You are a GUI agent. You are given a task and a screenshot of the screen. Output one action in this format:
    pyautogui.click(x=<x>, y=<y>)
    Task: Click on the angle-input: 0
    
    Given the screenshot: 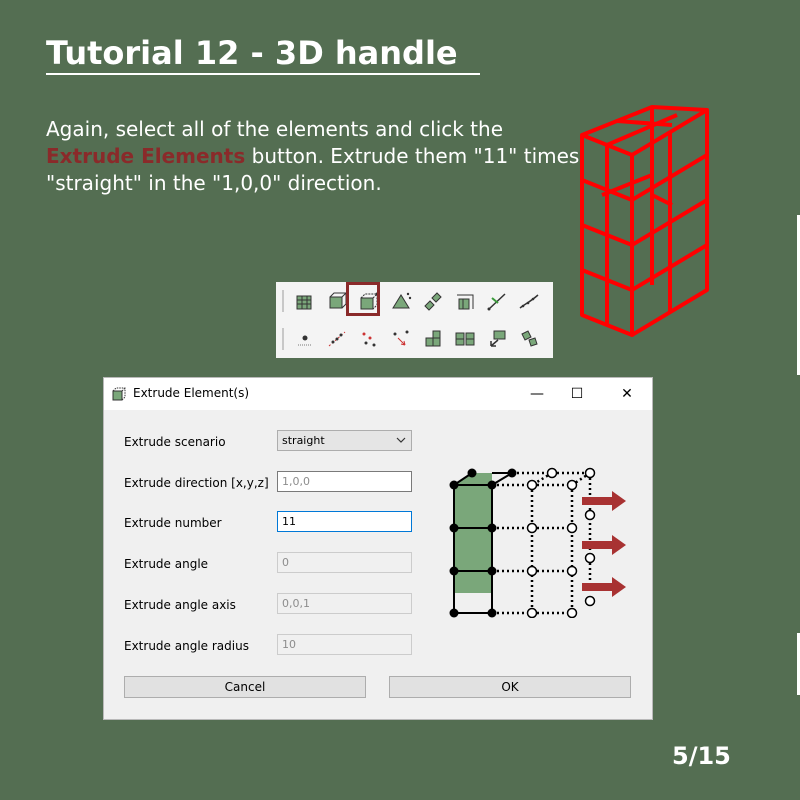 What is the action you would take?
    pyautogui.click(x=344, y=562)
    